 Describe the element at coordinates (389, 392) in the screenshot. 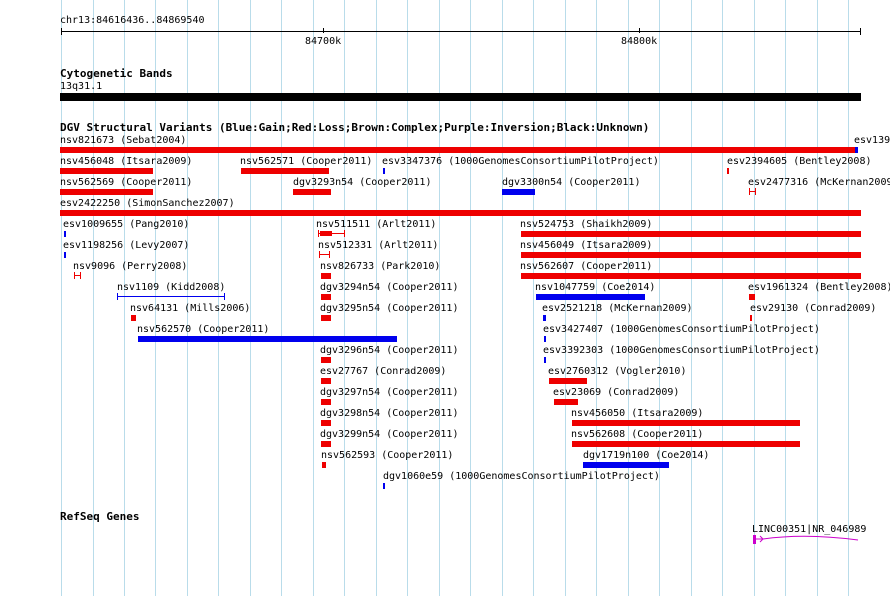

I see `variant-label: dgv3297n54 (Cooper2011)` at that location.